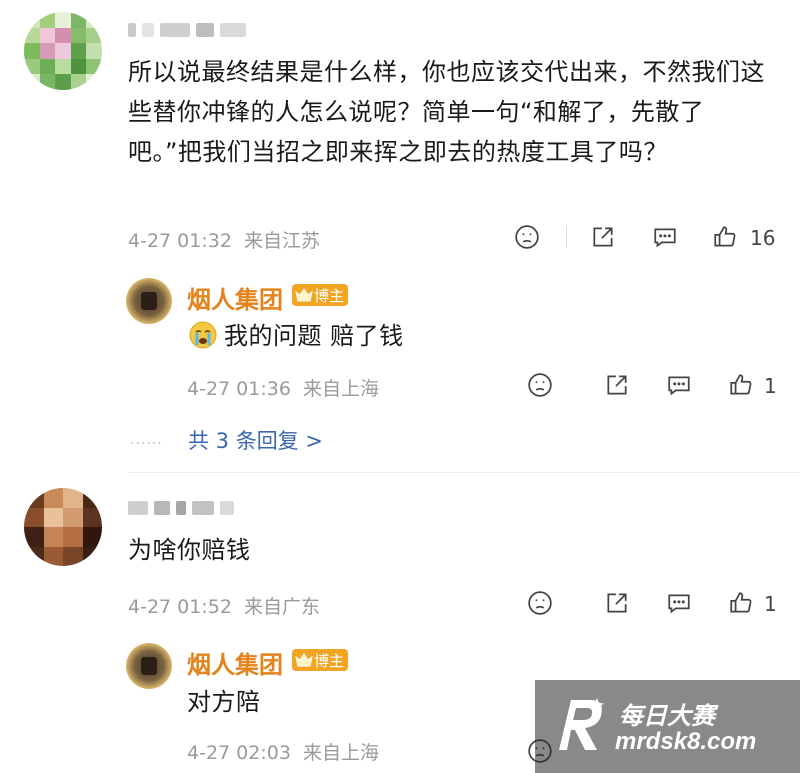 The height and width of the screenshot is (773, 800). Describe the element at coordinates (146, 444) in the screenshot. I see `more-replies-dots: ······` at that location.